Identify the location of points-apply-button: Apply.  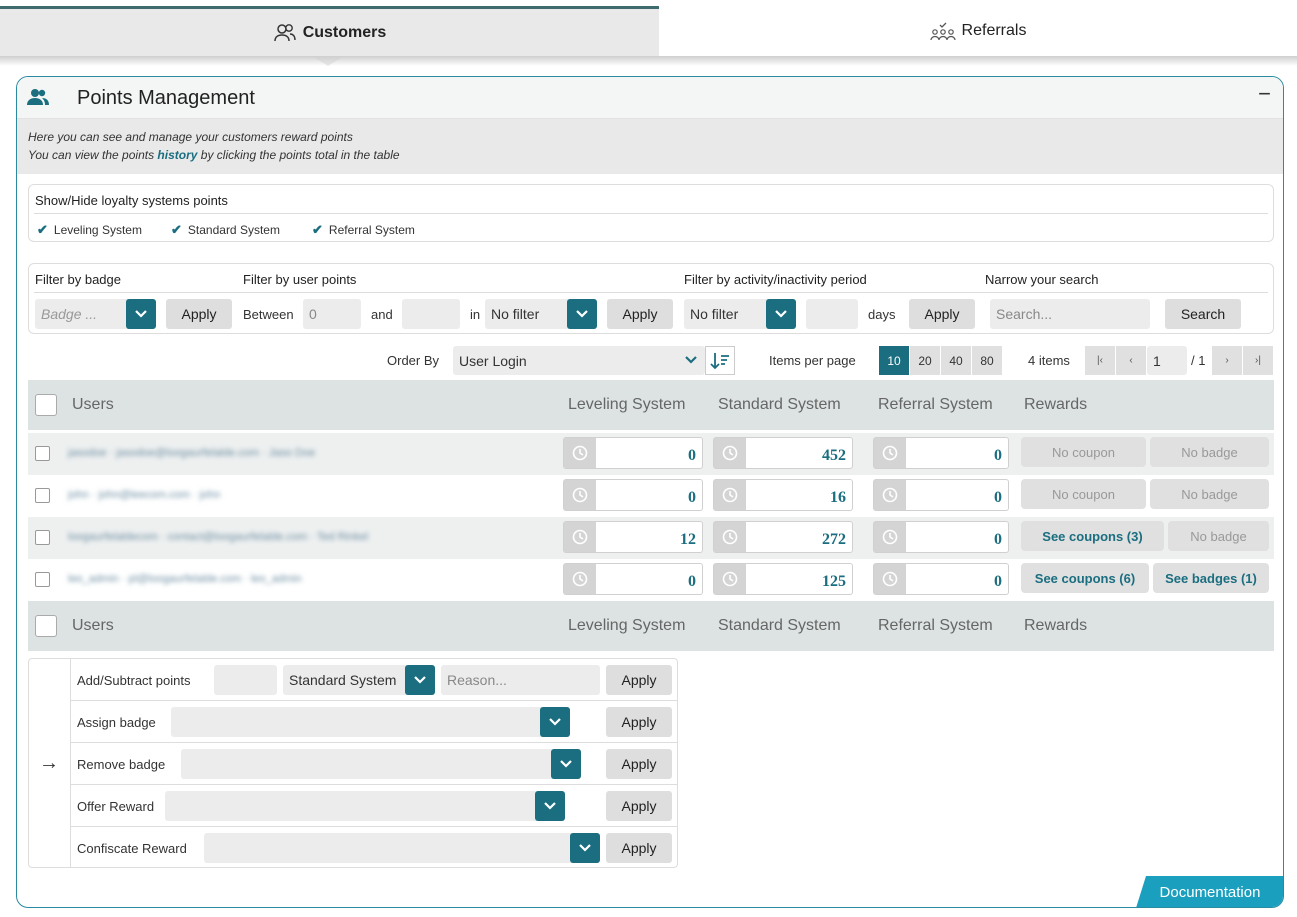
(640, 314).